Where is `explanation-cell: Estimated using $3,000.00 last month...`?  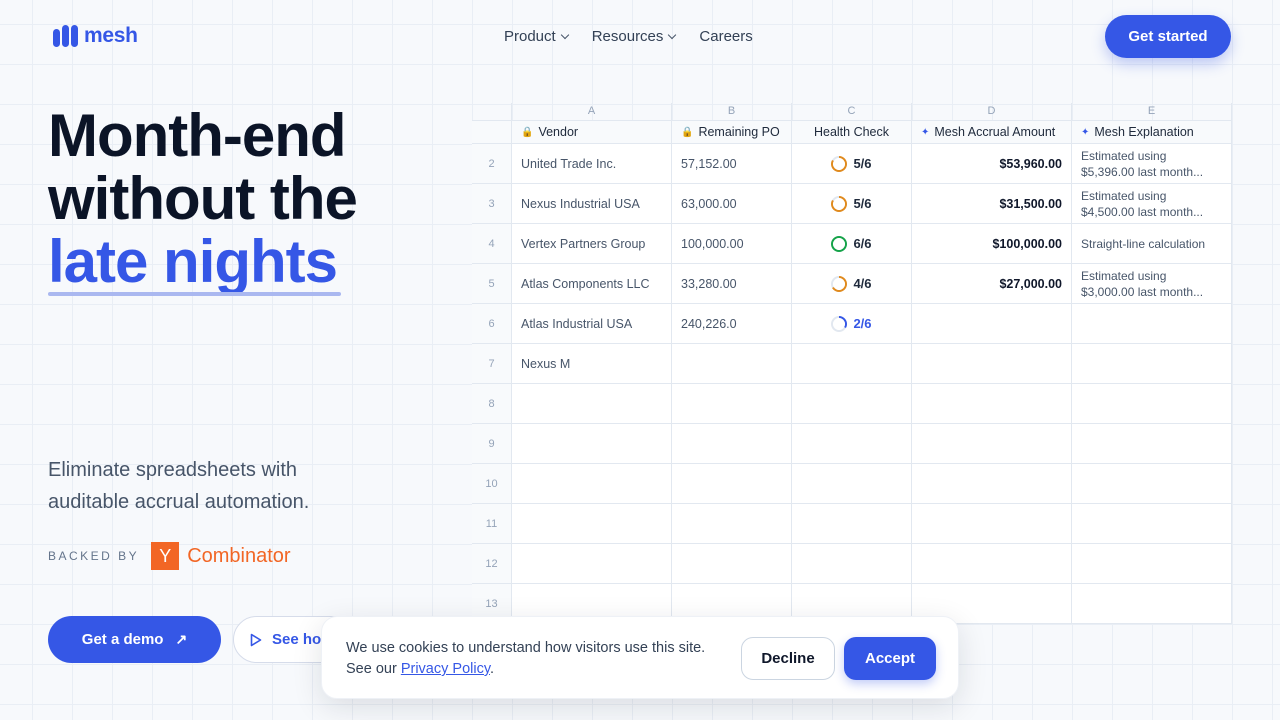
explanation-cell: Estimated using $3,000.00 last month... is located at coordinates (1152, 283).